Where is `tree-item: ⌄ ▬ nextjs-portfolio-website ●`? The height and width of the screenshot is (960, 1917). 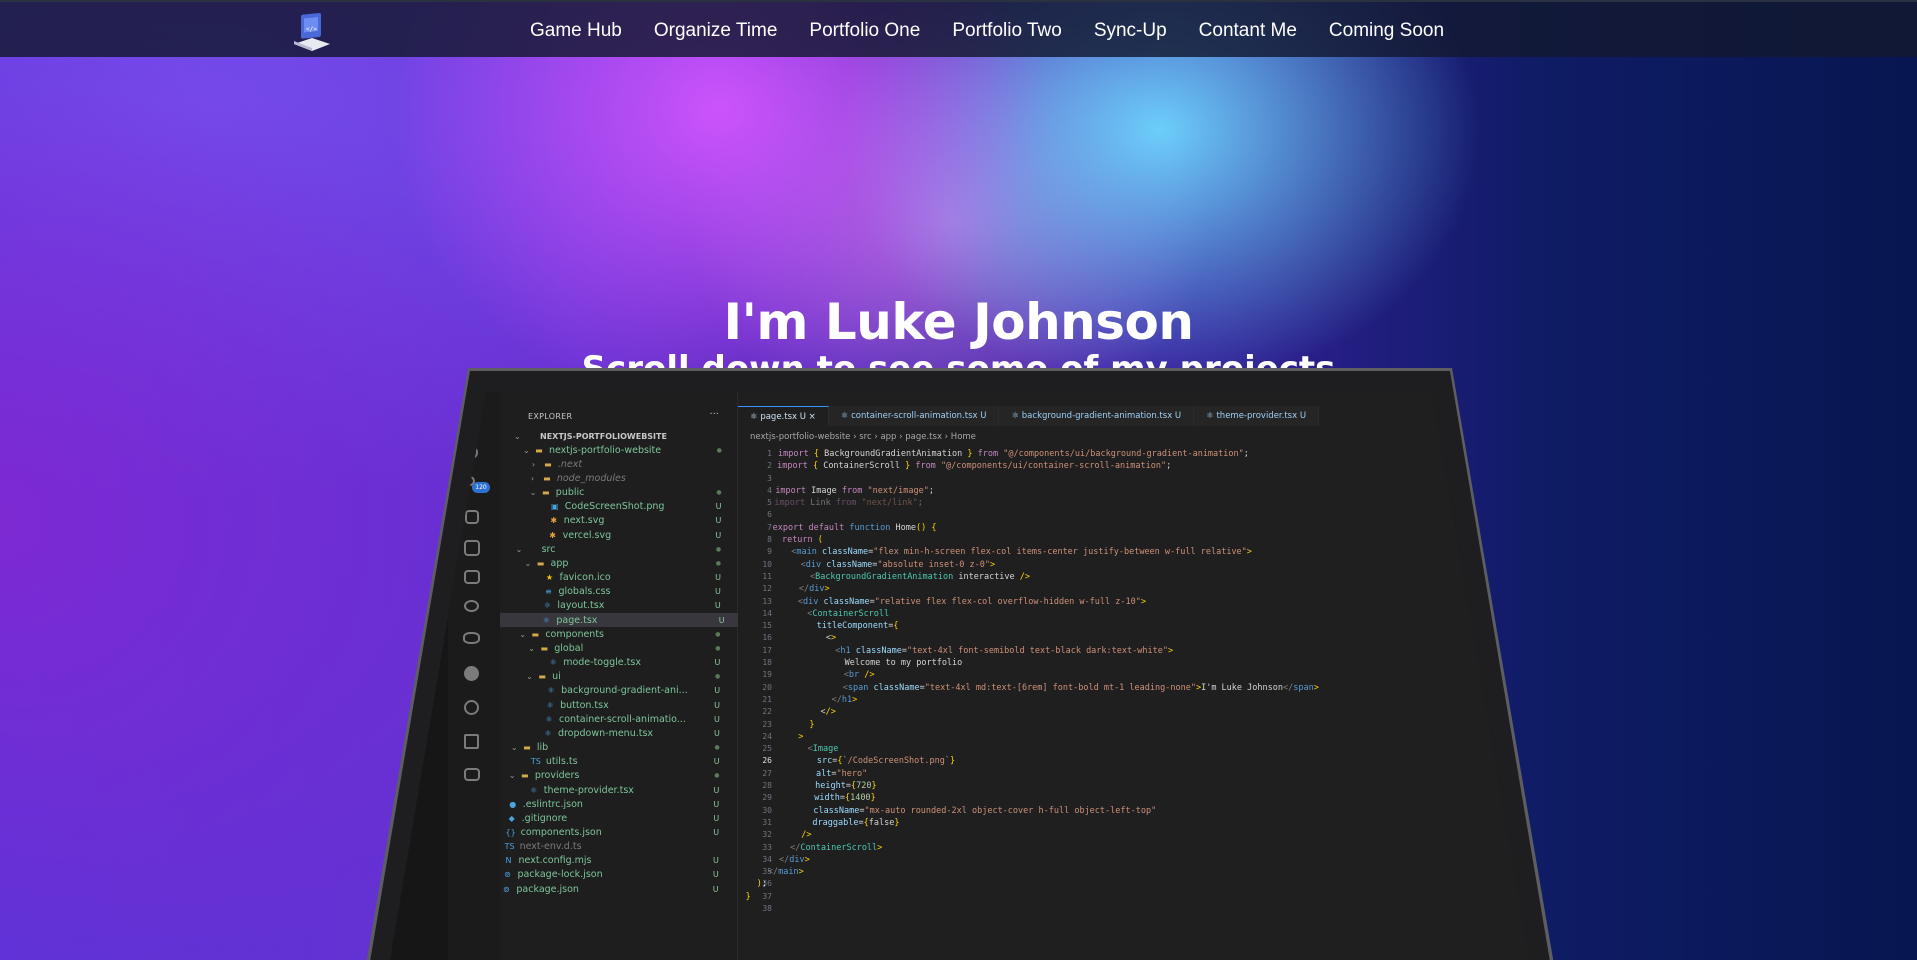
tree-item: ⌄ ▬ nextjs-portfolio-website ● is located at coordinates (623, 450).